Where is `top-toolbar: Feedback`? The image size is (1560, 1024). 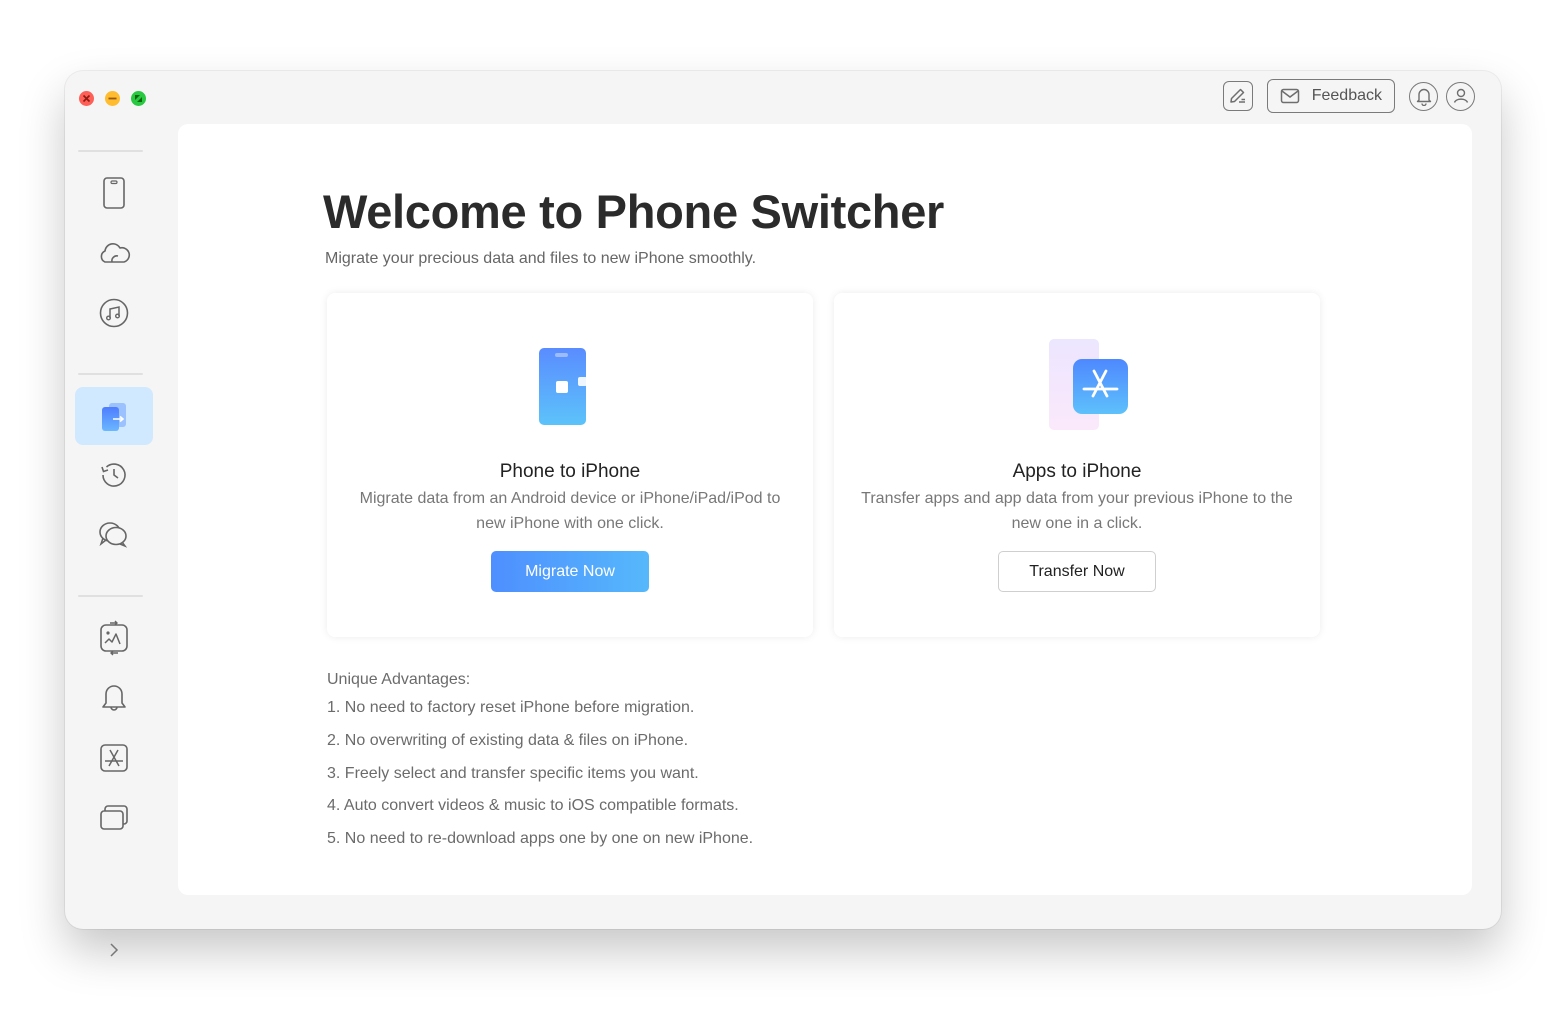 top-toolbar: Feedback is located at coordinates (1348, 96).